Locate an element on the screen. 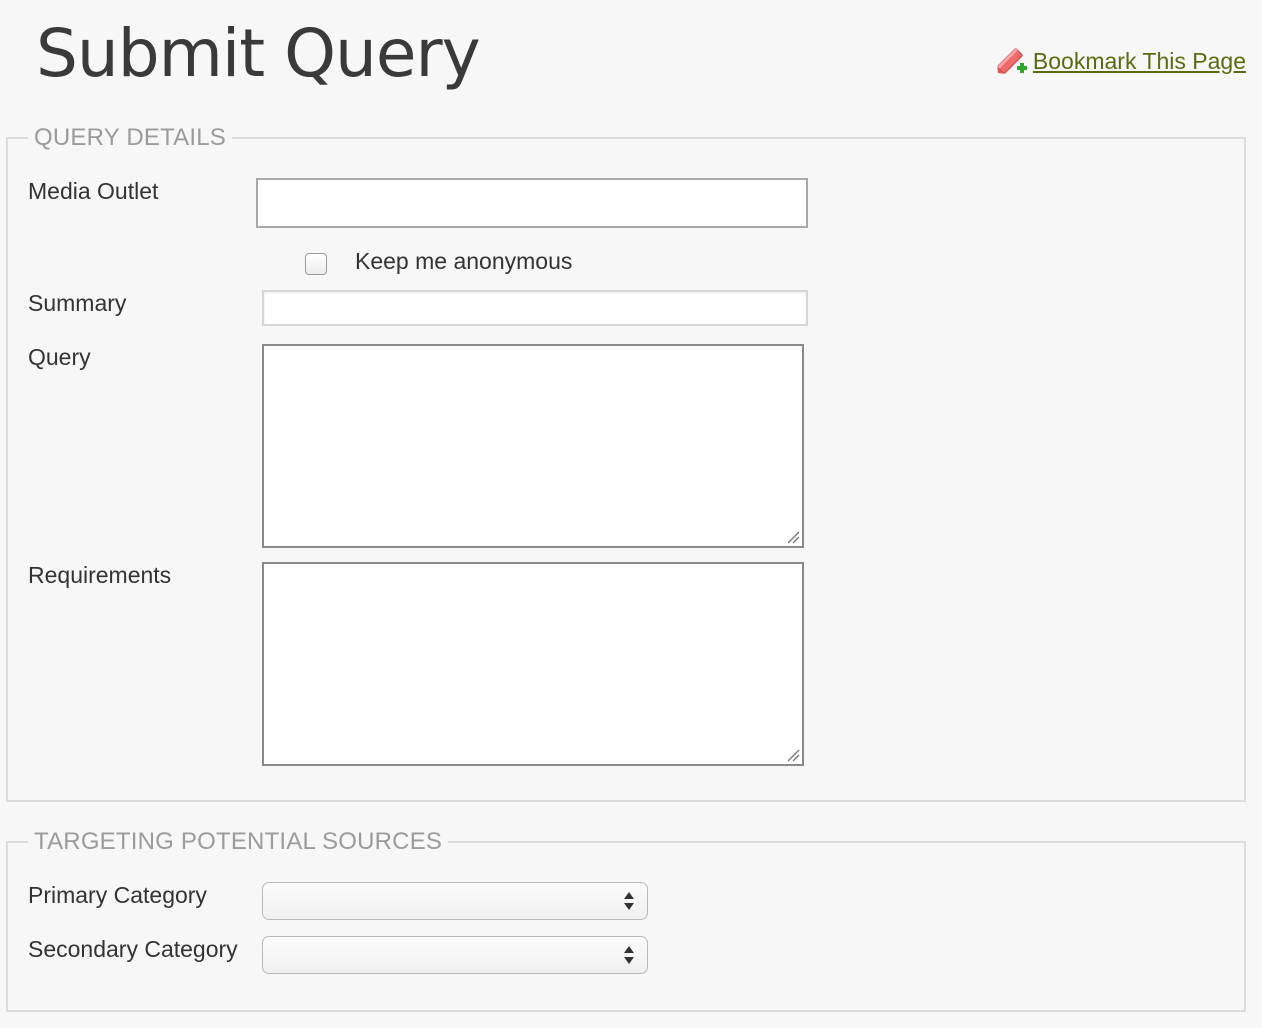 The width and height of the screenshot is (1262, 1028). query-textarea is located at coordinates (533, 446).